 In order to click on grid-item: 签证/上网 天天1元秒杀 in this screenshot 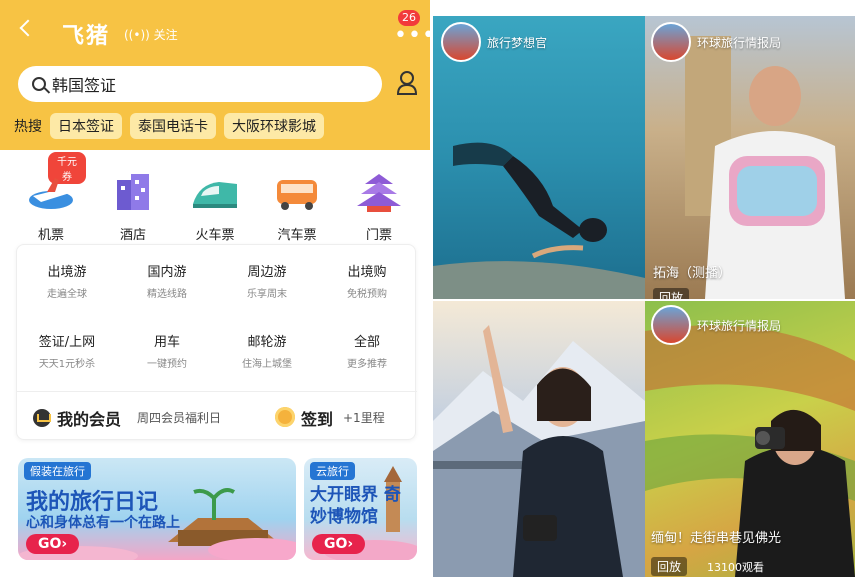, I will do `click(67, 349)`.